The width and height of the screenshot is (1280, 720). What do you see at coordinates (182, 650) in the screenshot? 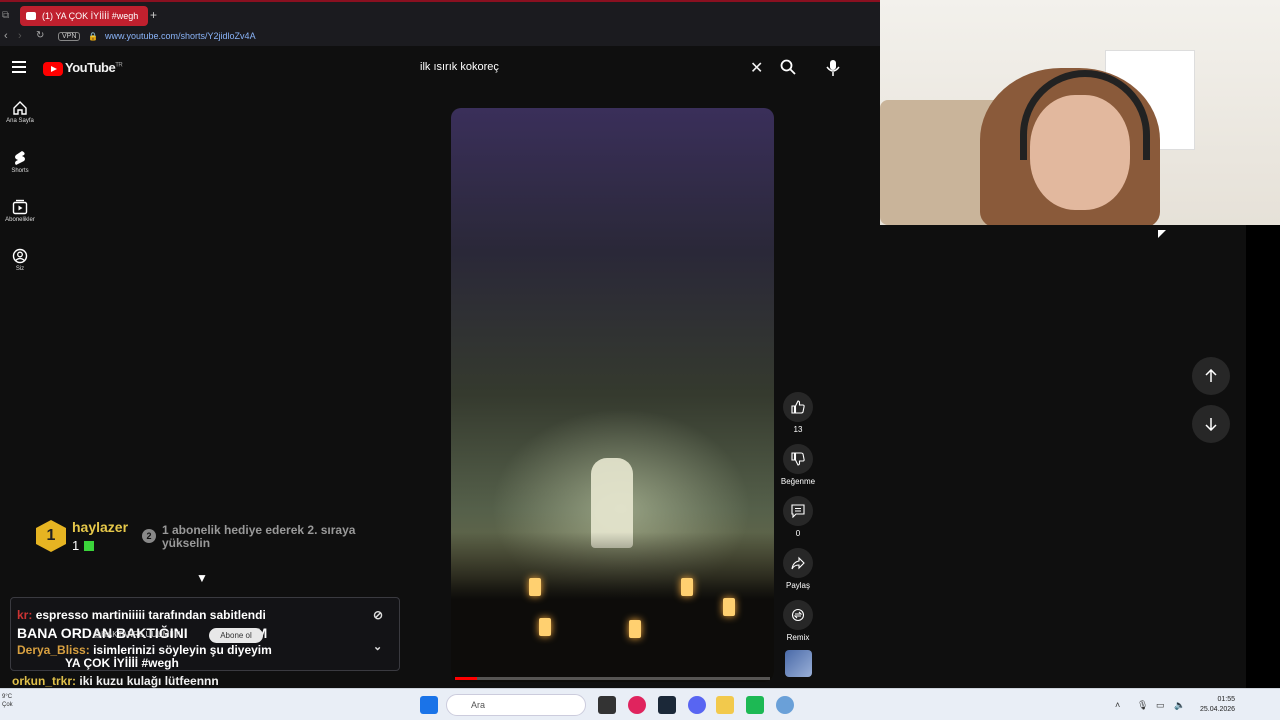
I see `chat-message: isimlerinizi söyleyin şu diyeyim` at bounding box center [182, 650].